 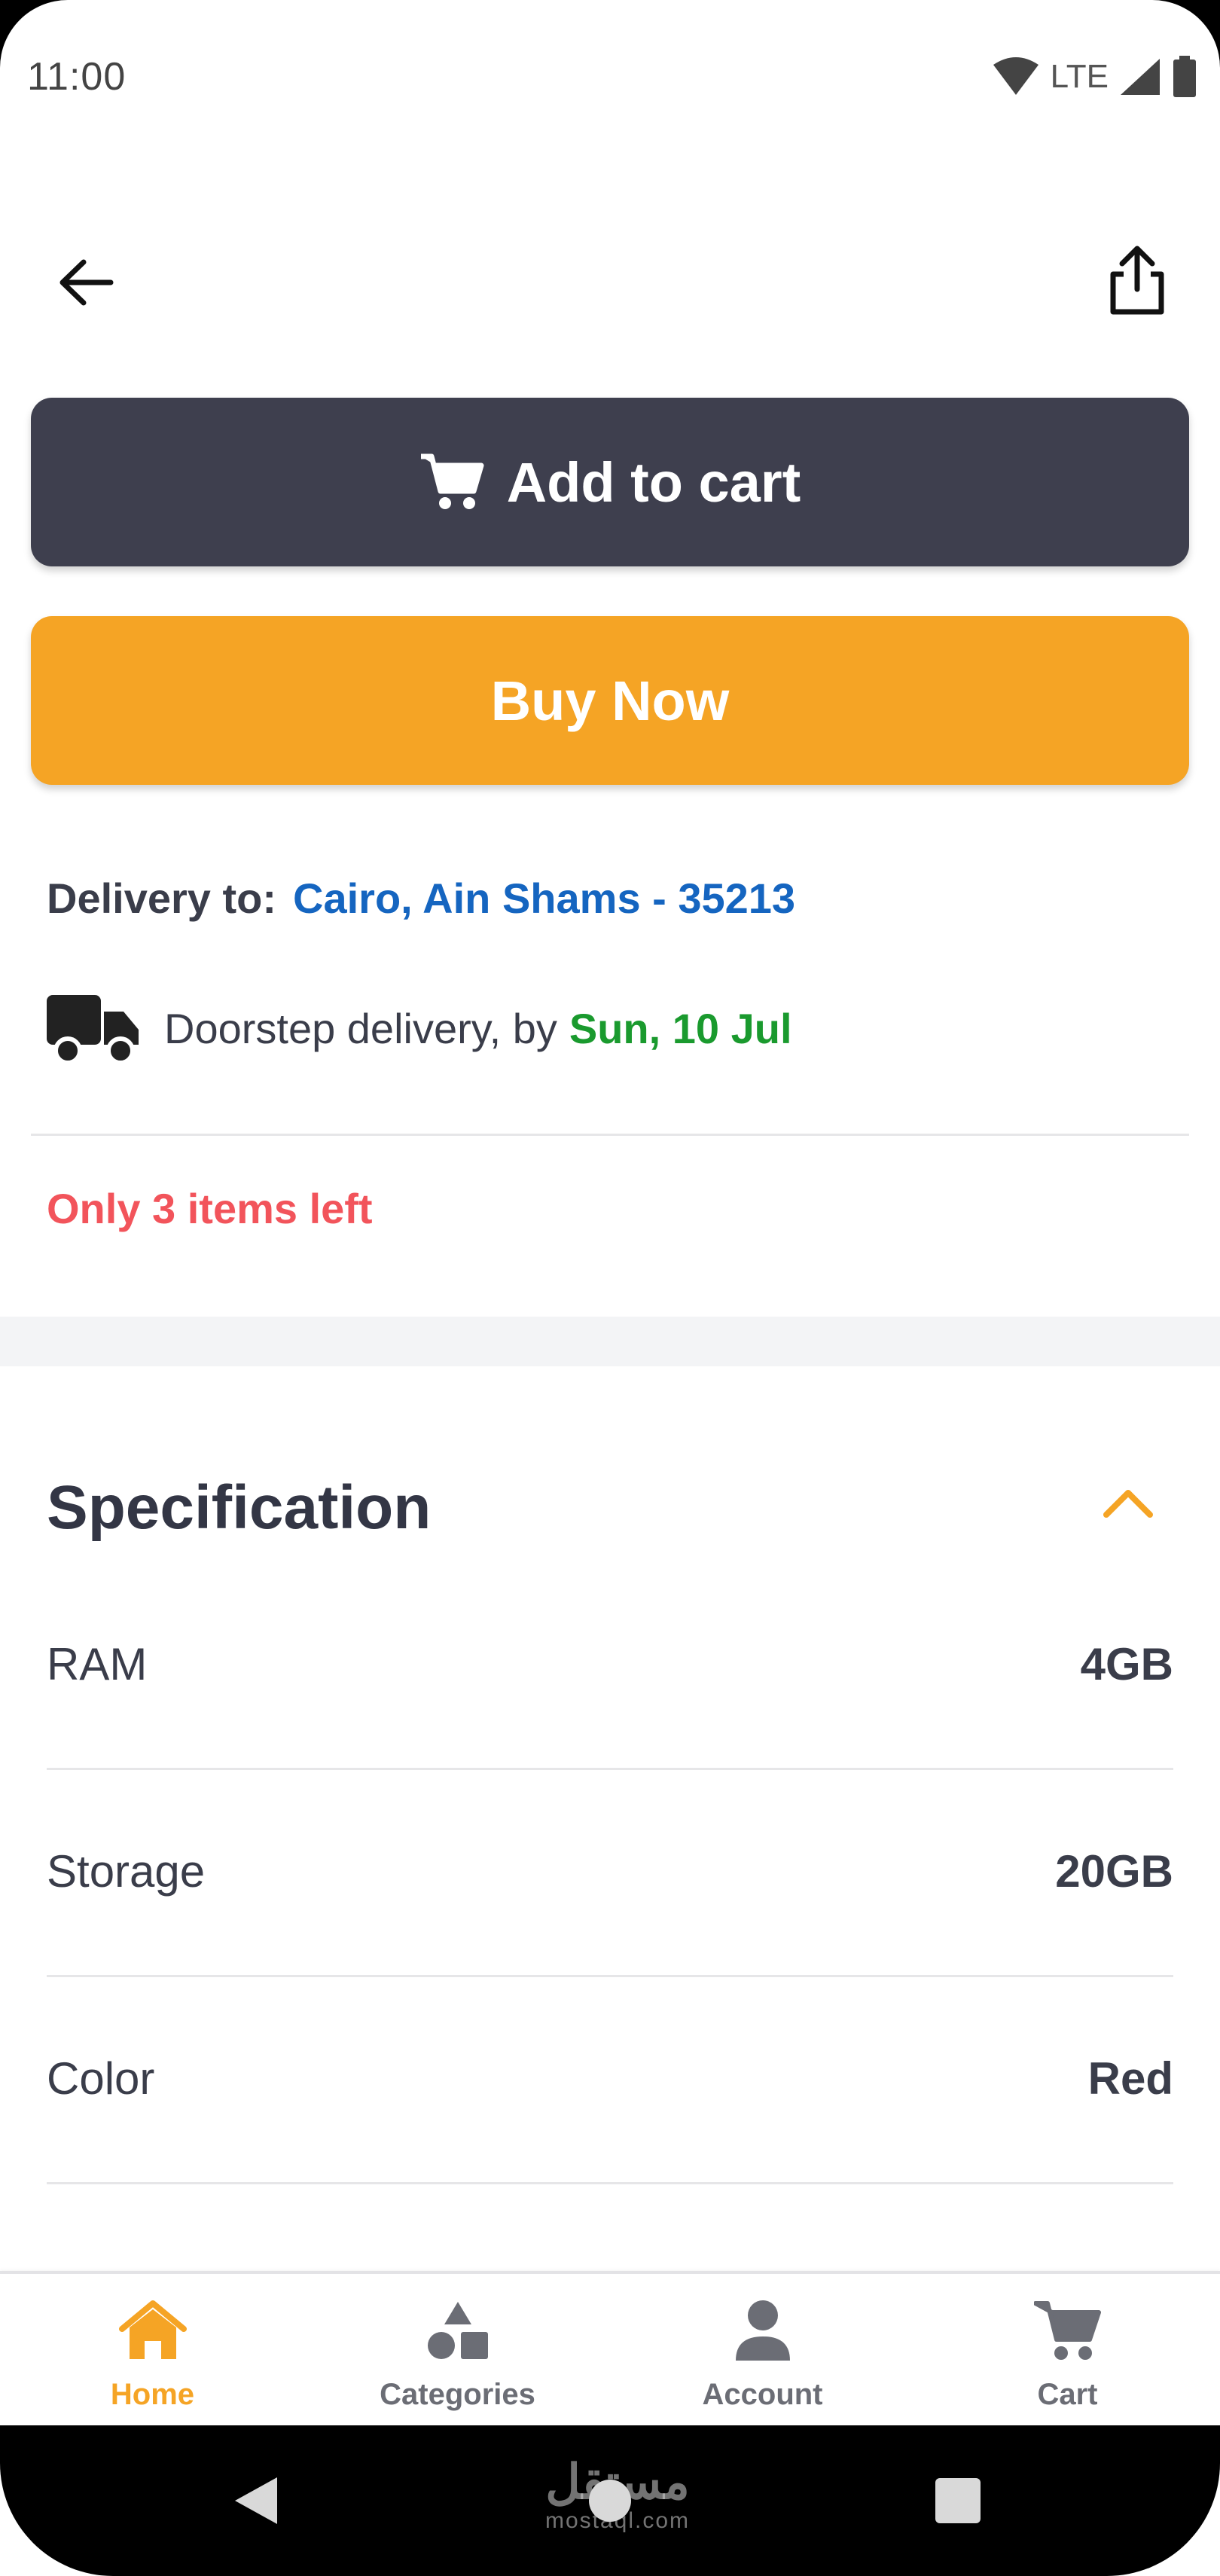 I want to click on system-navigation-bar: مستقل mostaql.com, so click(x=610, y=2501).